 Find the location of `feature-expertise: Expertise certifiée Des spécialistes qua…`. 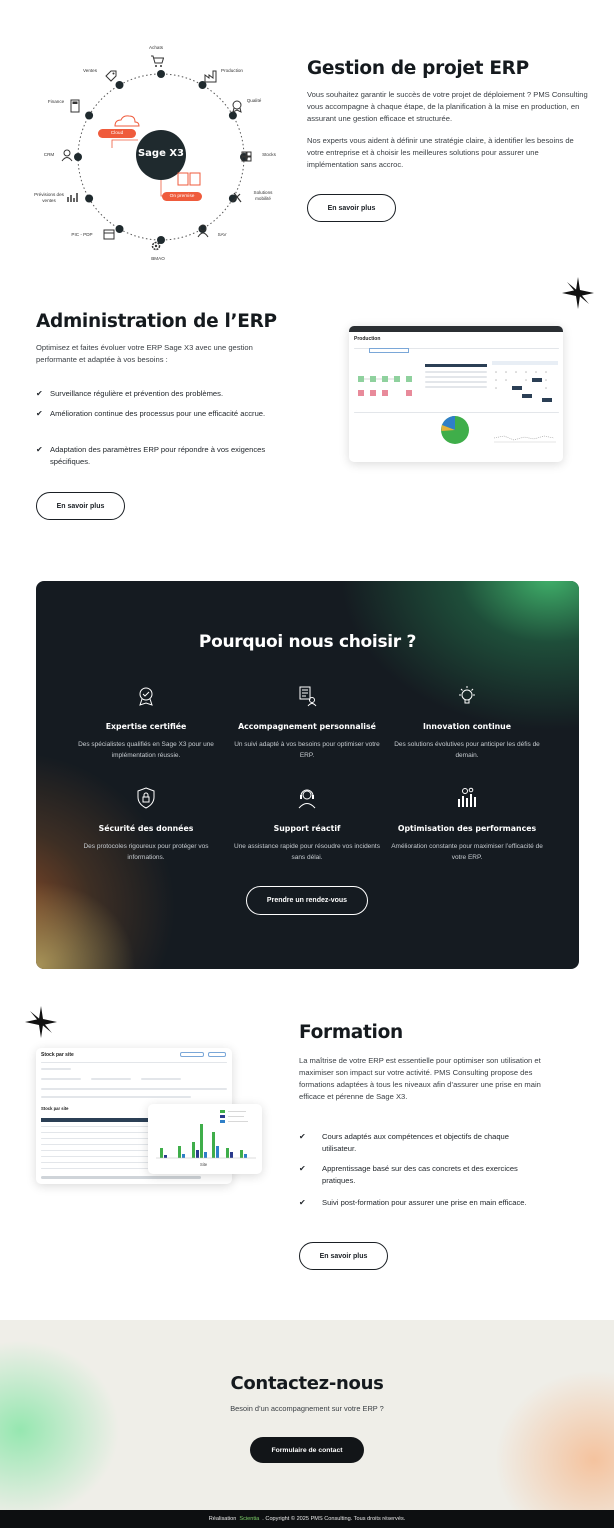

feature-expertise: Expertise certifiée Des spécialistes qua… is located at coordinates (146, 723).